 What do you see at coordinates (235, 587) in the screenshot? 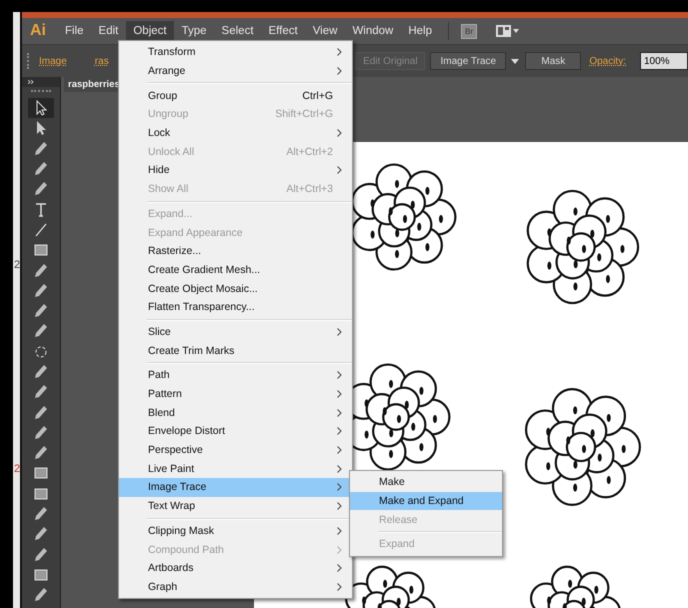
I see `menu-item: Graph` at bounding box center [235, 587].